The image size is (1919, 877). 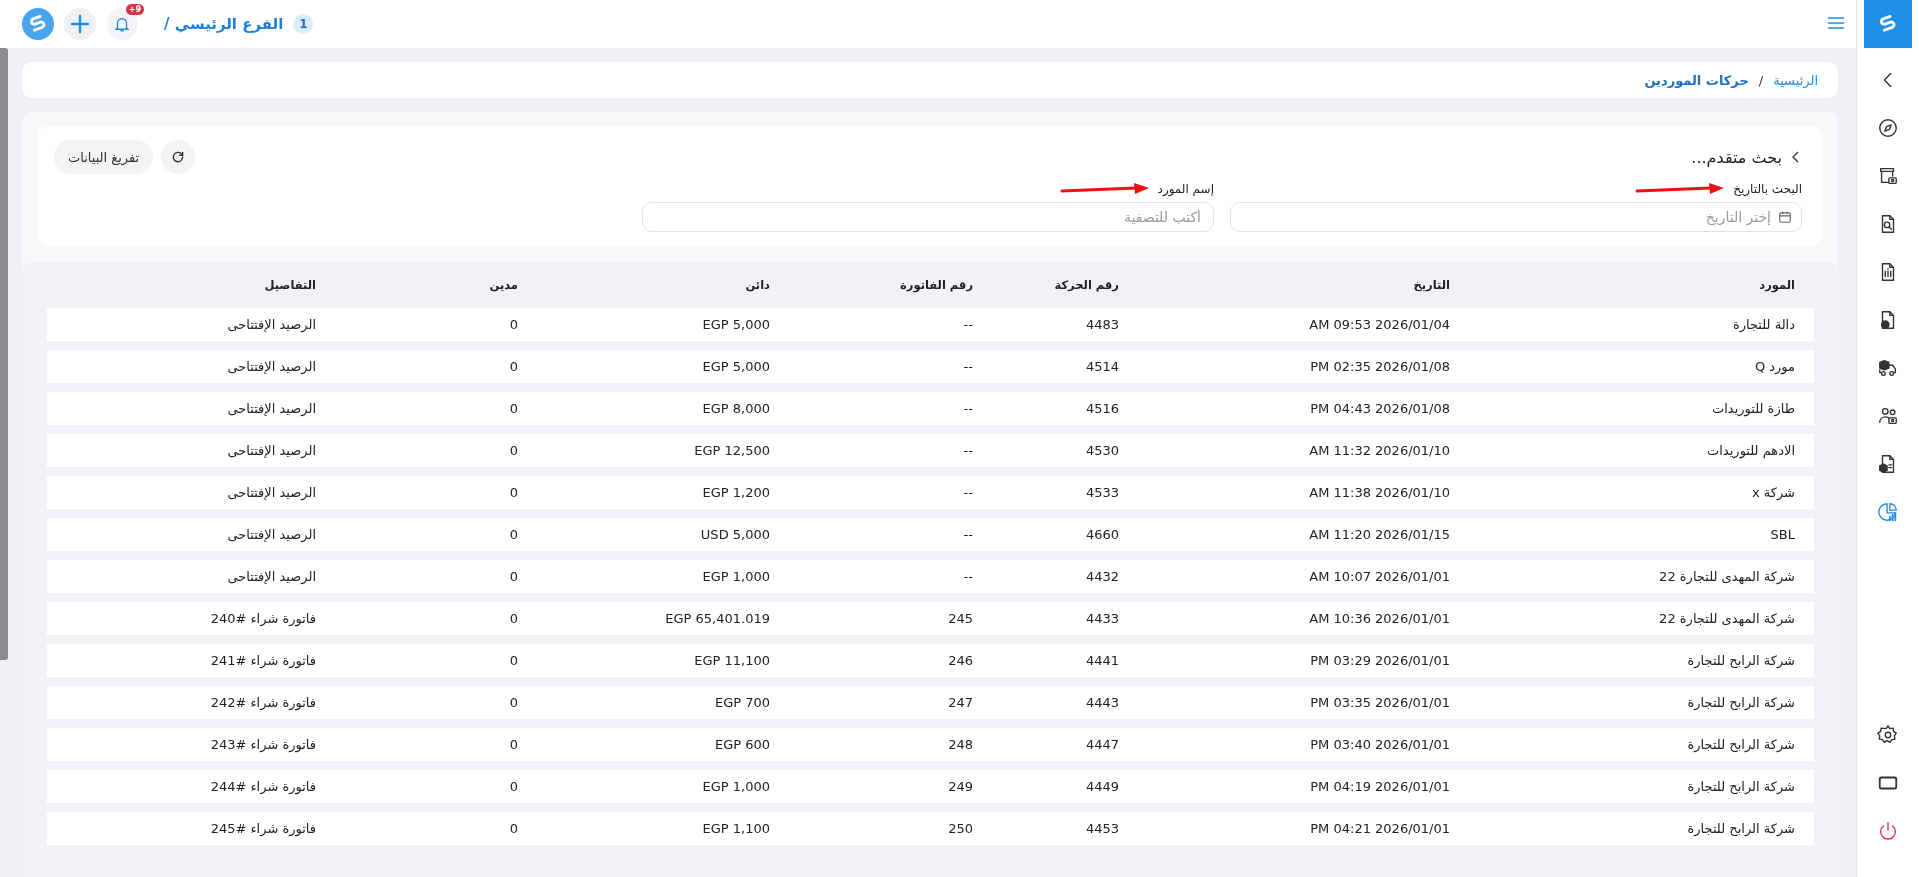 I want to click on branch-count: 1, so click(x=303, y=24).